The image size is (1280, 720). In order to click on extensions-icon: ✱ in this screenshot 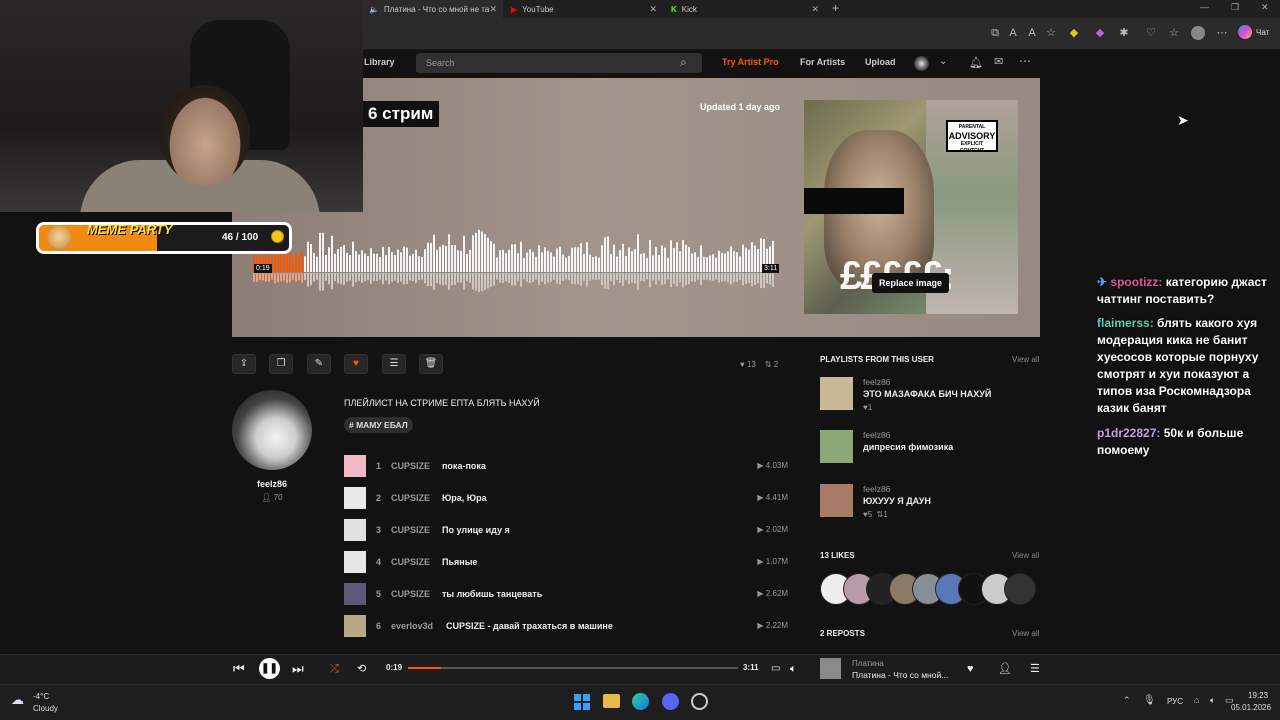, I will do `click(1124, 33)`.